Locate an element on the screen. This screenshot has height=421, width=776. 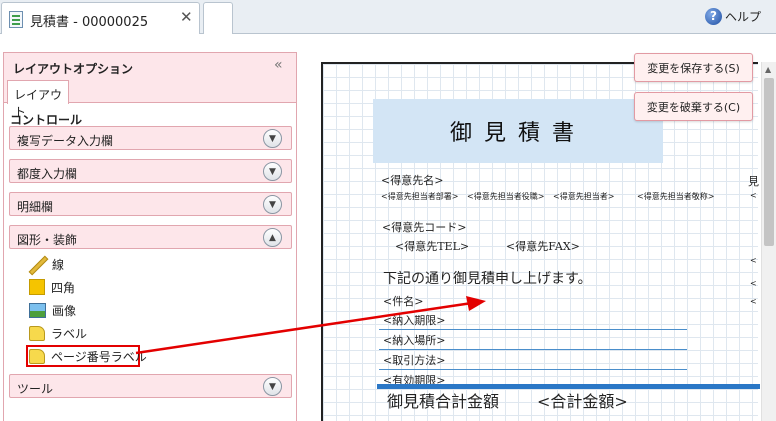
document-title-box: 御見積書 is located at coordinates (518, 131).